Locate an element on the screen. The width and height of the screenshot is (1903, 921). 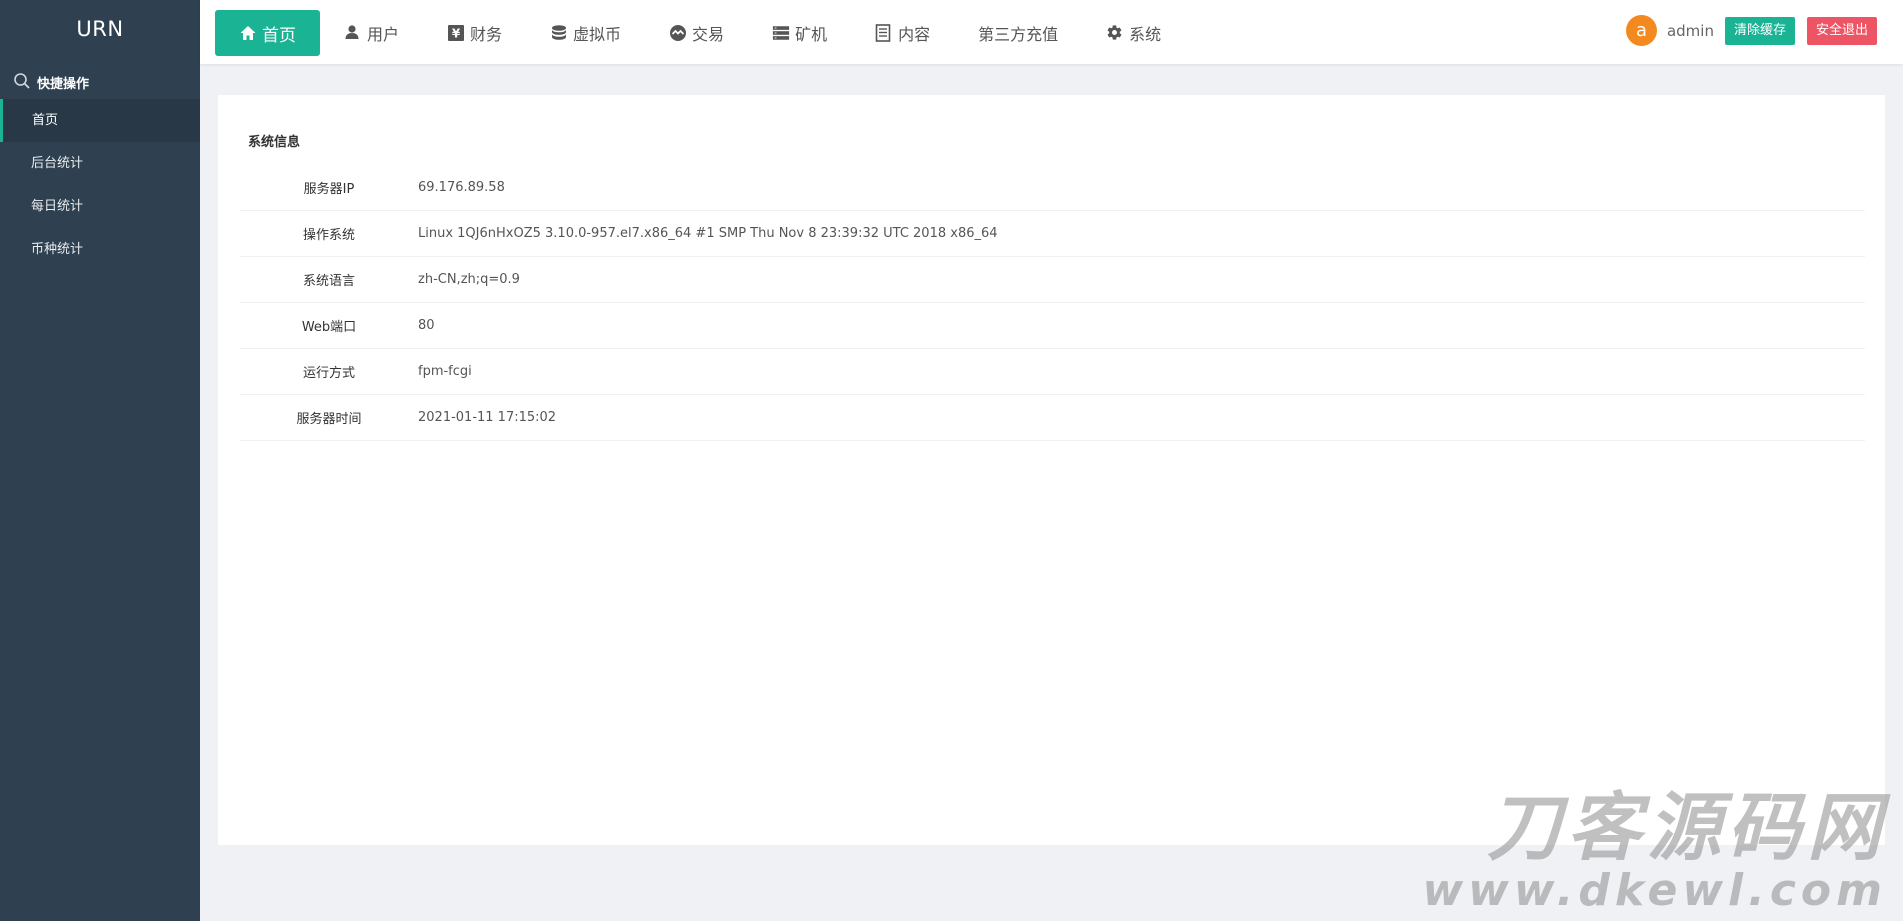
tab-label: 矿机 is located at coordinates (811, 34).